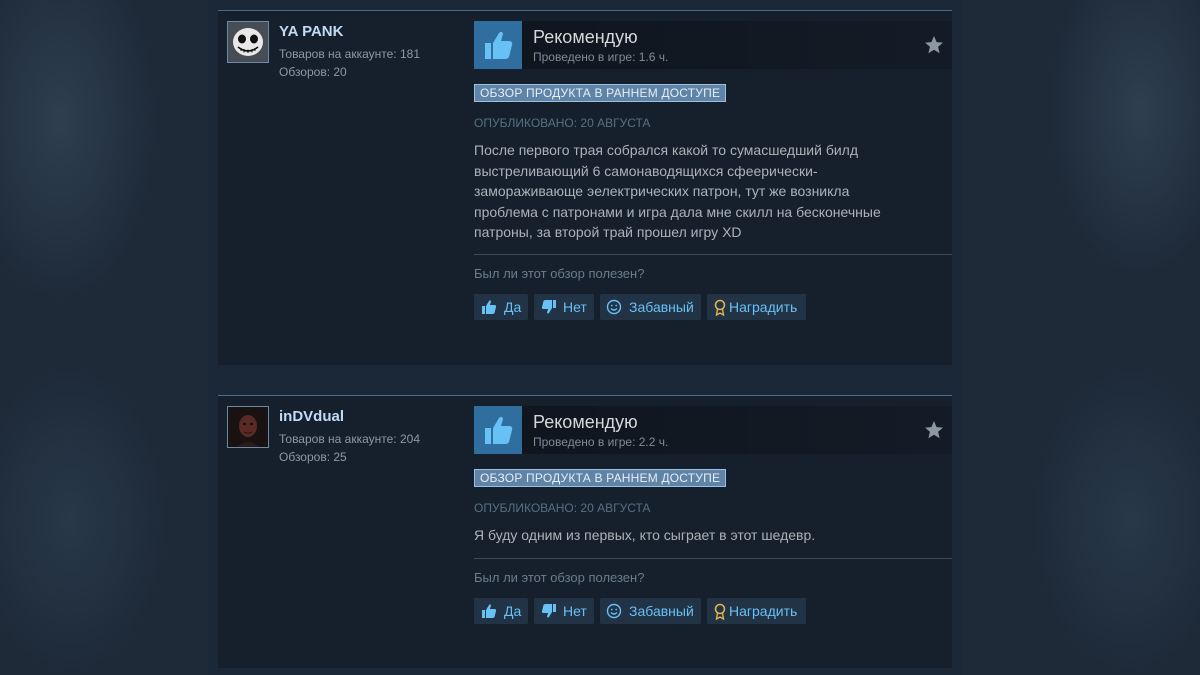 This screenshot has height=675, width=1200. What do you see at coordinates (713, 45) in the screenshot?
I see `vote-header: Рекомендую Проведено в игре: 1.6 ч.` at bounding box center [713, 45].